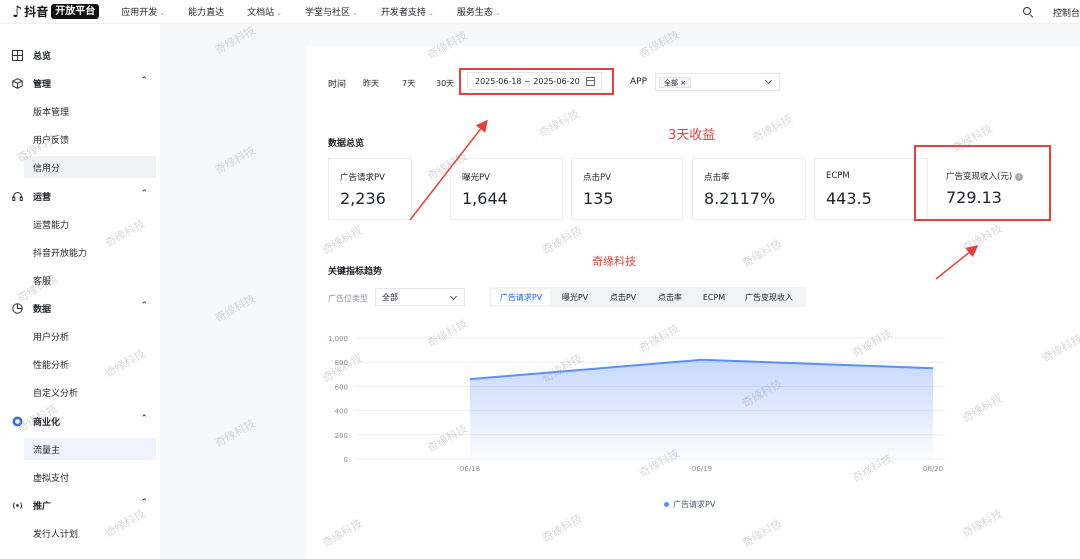 The image size is (1080, 559). What do you see at coordinates (90, 139) in the screenshot?
I see `sidebar-item-feedback: 用户反馈` at bounding box center [90, 139].